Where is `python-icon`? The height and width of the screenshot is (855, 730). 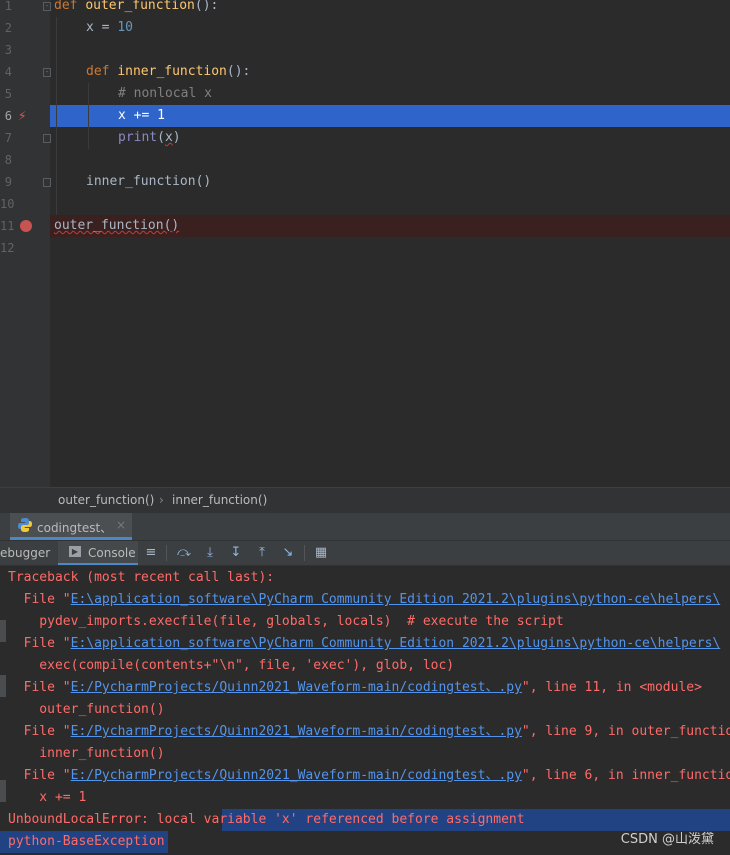
python-icon is located at coordinates (25, 525).